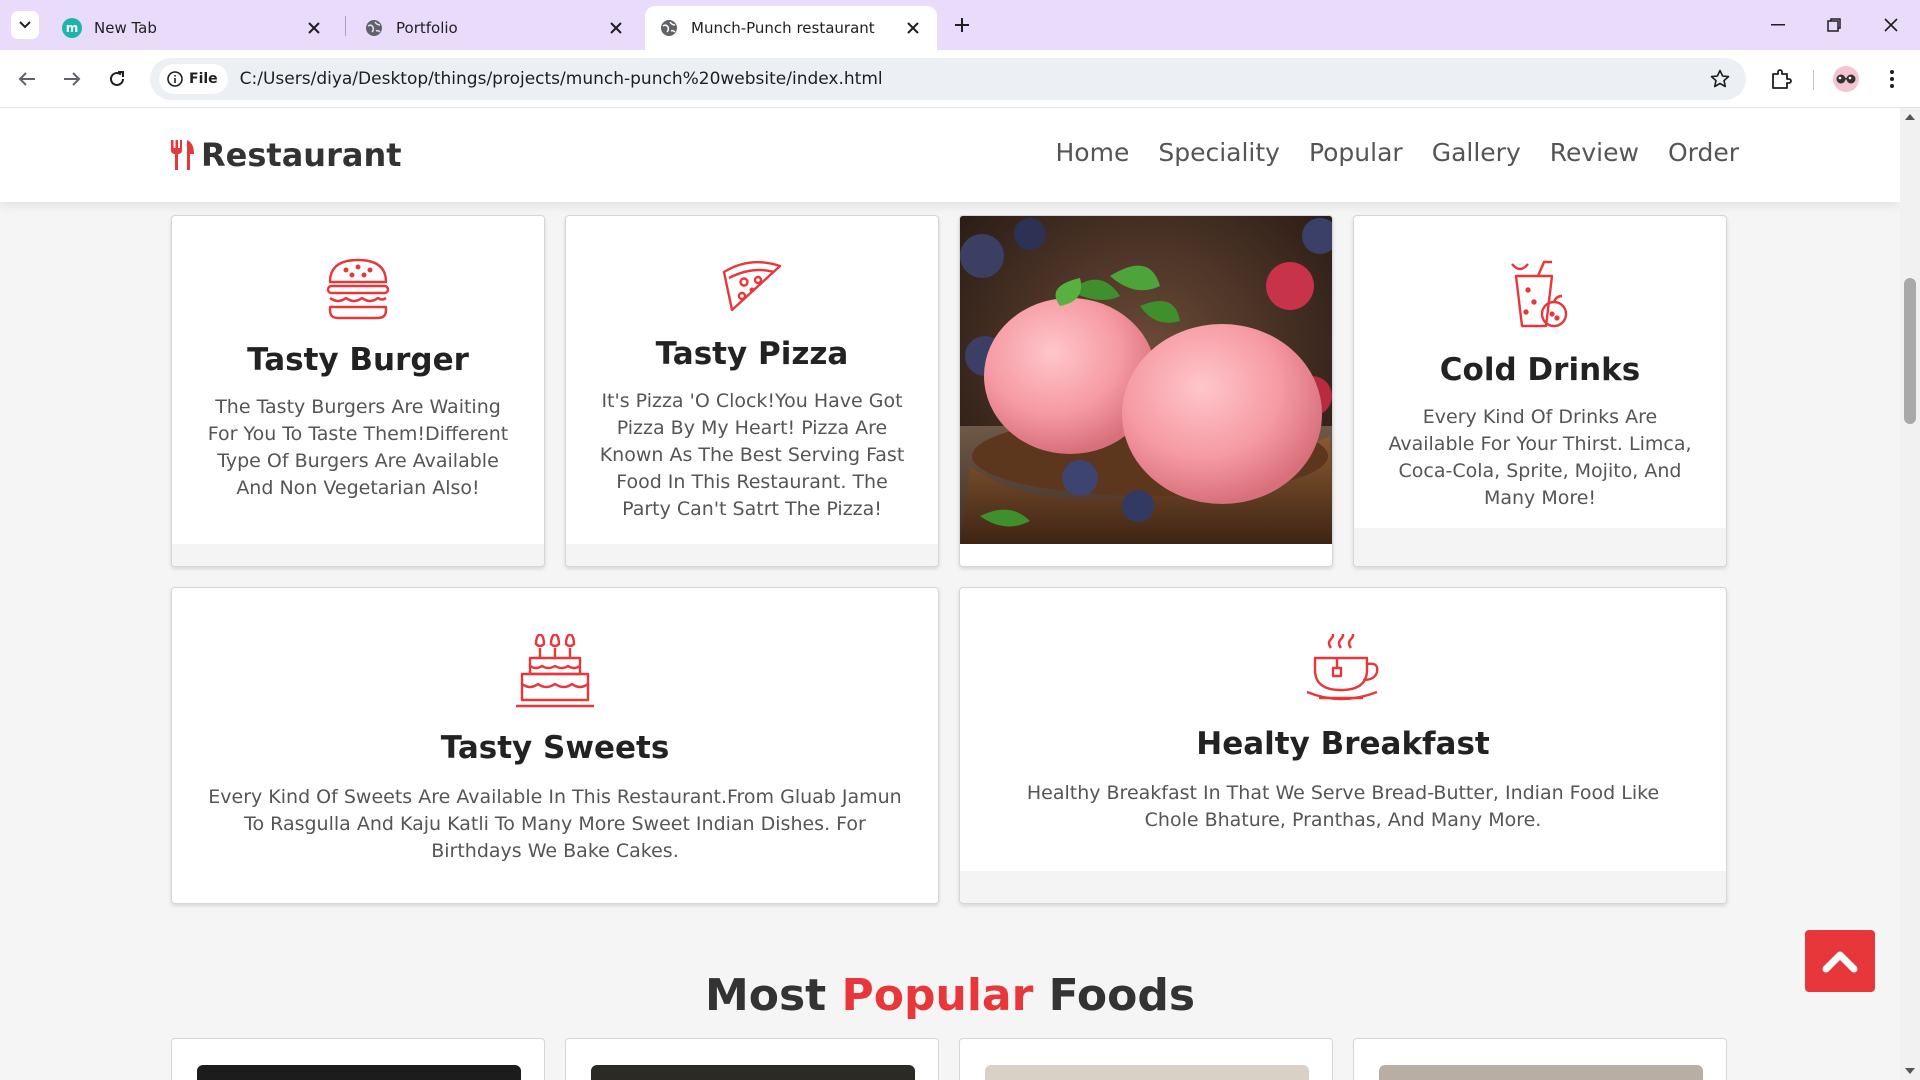 This screenshot has width=1920, height=1080. I want to click on scroll-up-arrow-icon, so click(1910, 117).